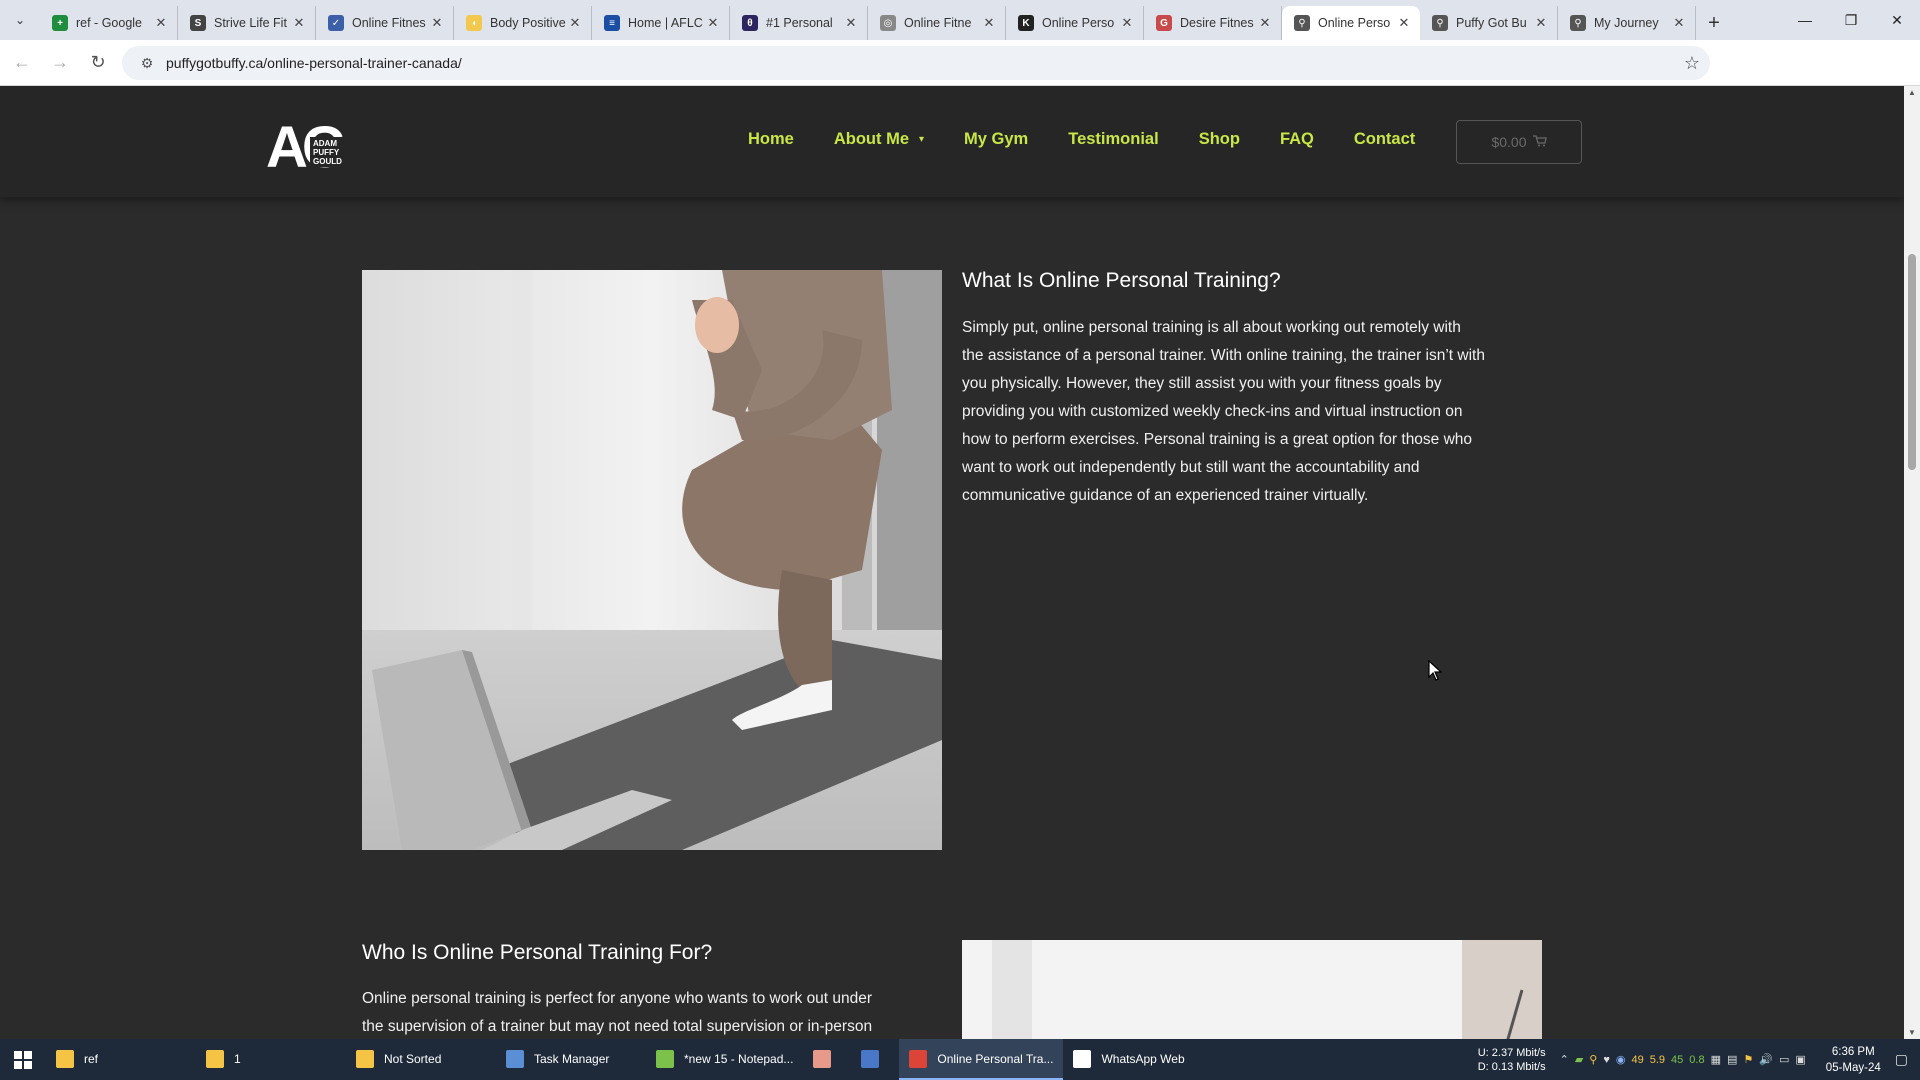 This screenshot has width=1920, height=1080. What do you see at coordinates (98, 63) in the screenshot?
I see `reload-icon: ↻` at bounding box center [98, 63].